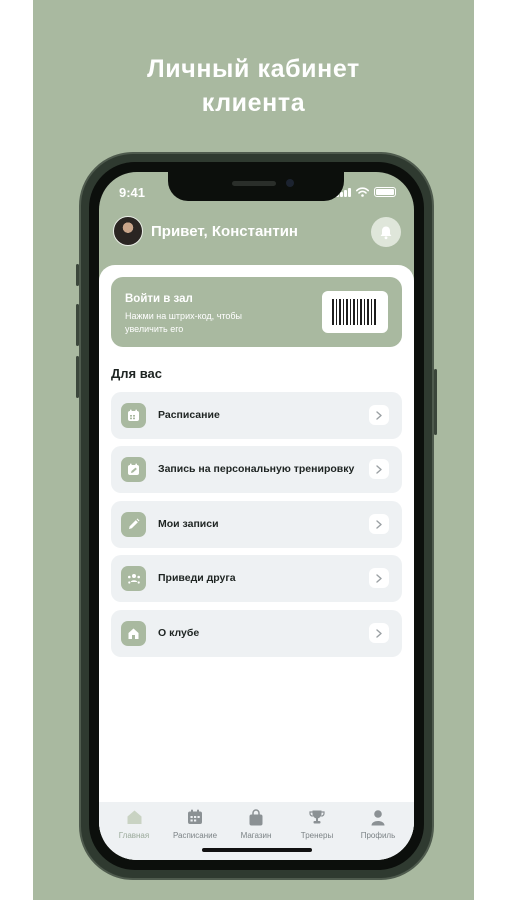 This screenshot has height=900, width=507. I want to click on tab-shop: Магазин, so click(256, 824).